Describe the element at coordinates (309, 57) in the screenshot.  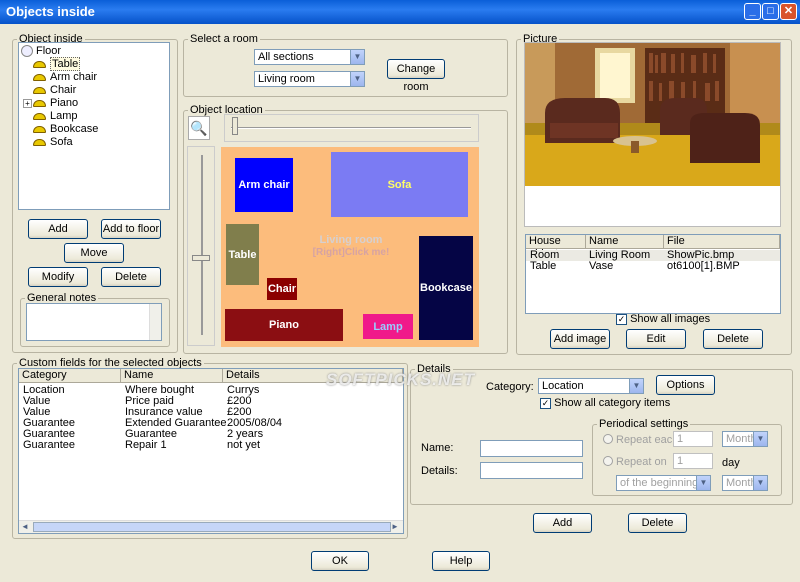
I see `section-select: All sections ▼` at that location.